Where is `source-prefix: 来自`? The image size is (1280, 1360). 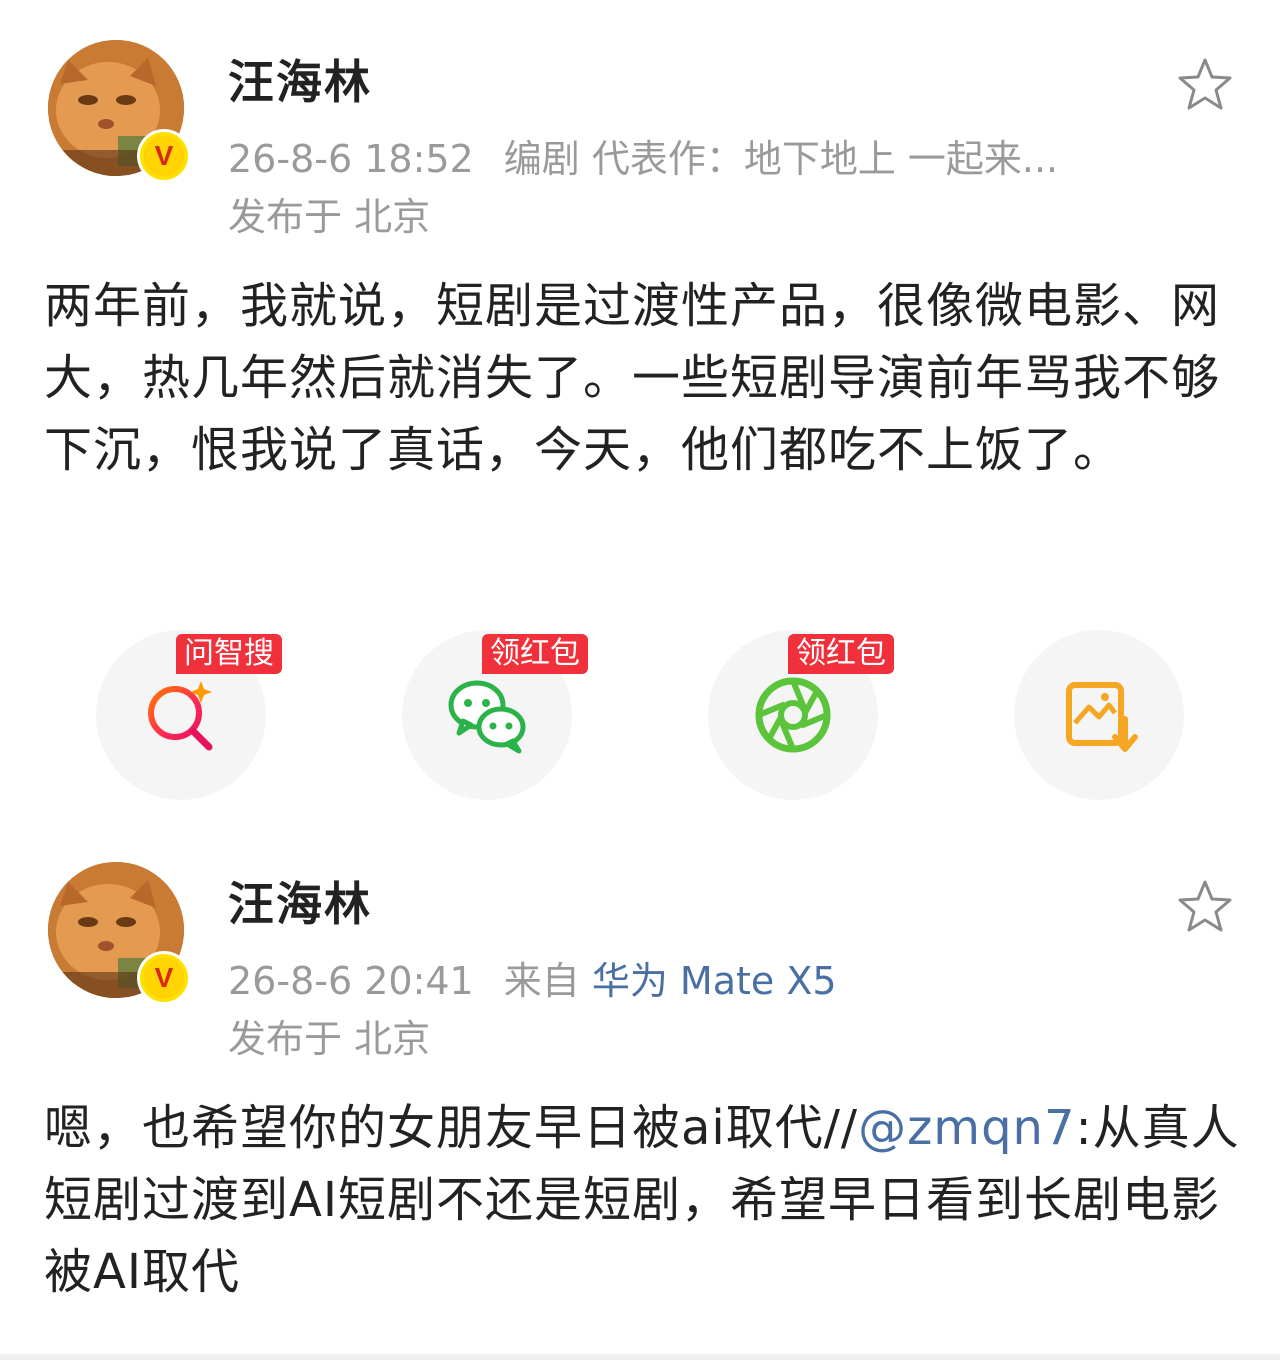 source-prefix: 来自 is located at coordinates (541, 981).